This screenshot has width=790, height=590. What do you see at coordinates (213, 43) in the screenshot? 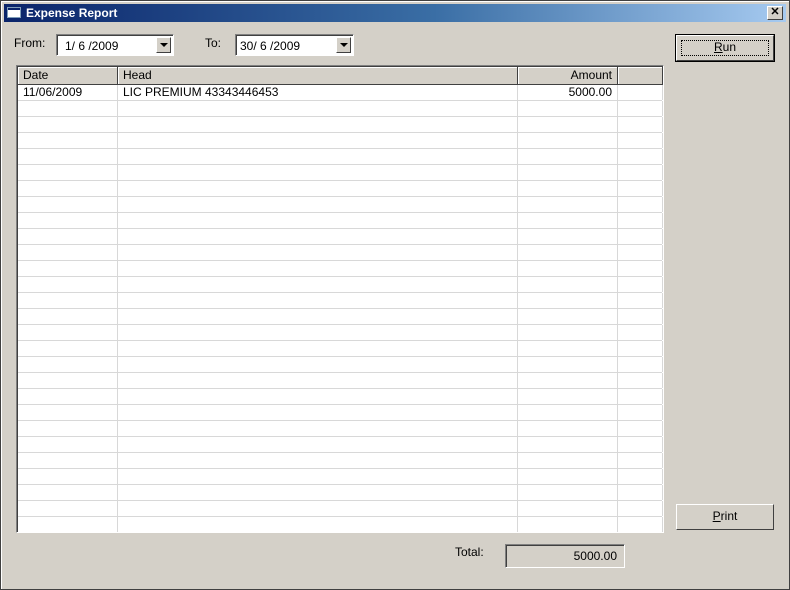
I see `to-label: To:` at bounding box center [213, 43].